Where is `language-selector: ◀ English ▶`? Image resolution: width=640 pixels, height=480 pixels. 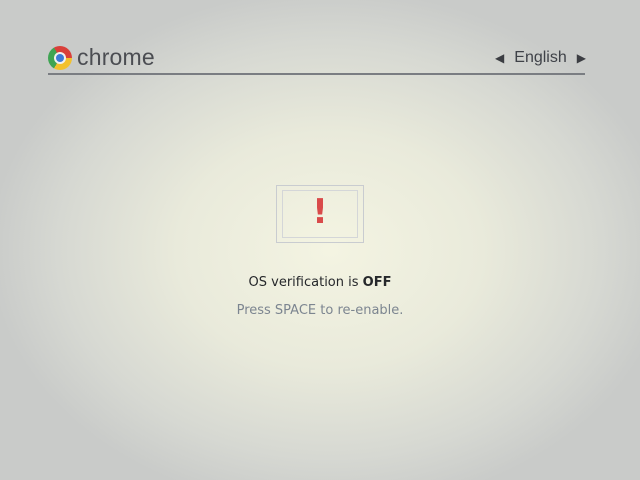
language-selector: ◀ English ▶ is located at coordinates (540, 58).